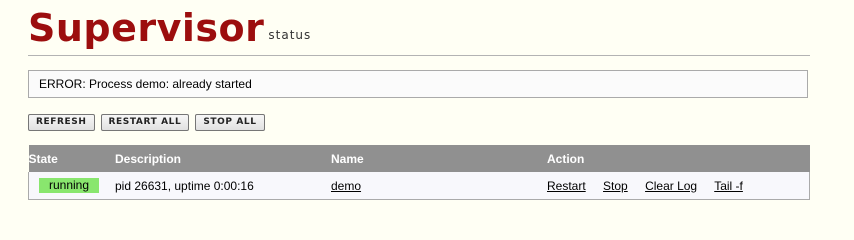  What do you see at coordinates (615, 186) in the screenshot?
I see `stop-link: Stop` at bounding box center [615, 186].